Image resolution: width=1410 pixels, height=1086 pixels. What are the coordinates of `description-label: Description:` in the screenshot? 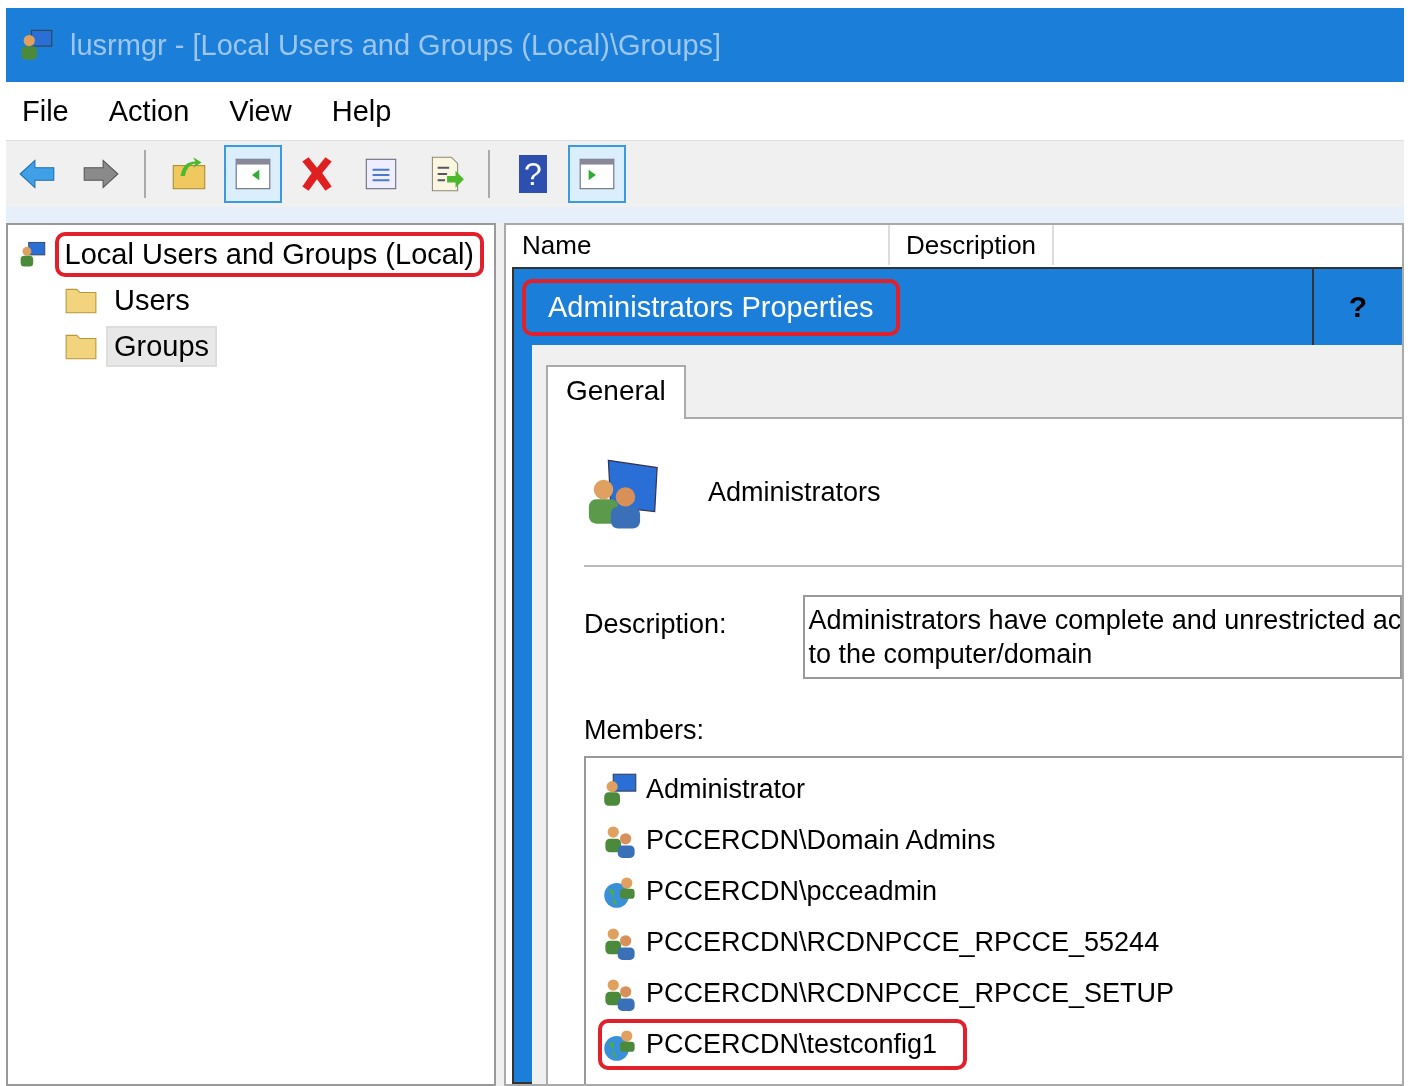 It's located at (655, 624).